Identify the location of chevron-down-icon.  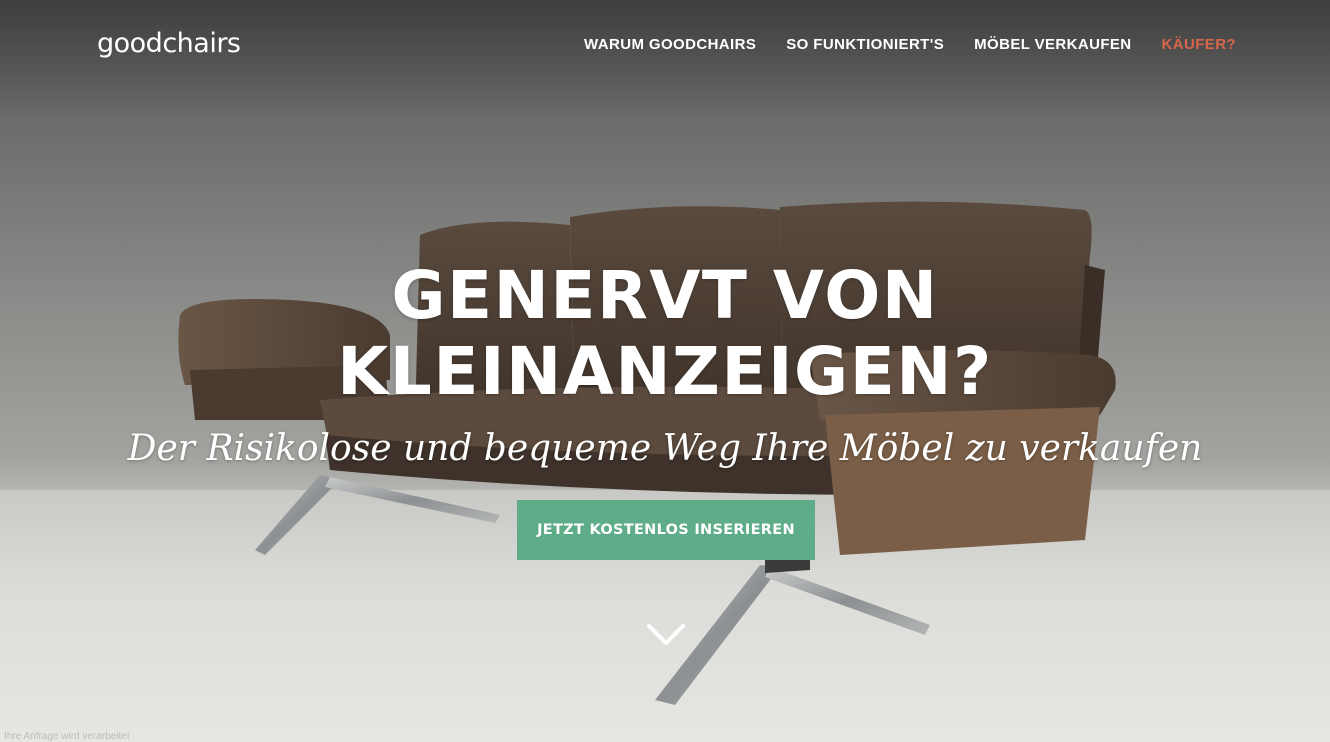
(666, 635).